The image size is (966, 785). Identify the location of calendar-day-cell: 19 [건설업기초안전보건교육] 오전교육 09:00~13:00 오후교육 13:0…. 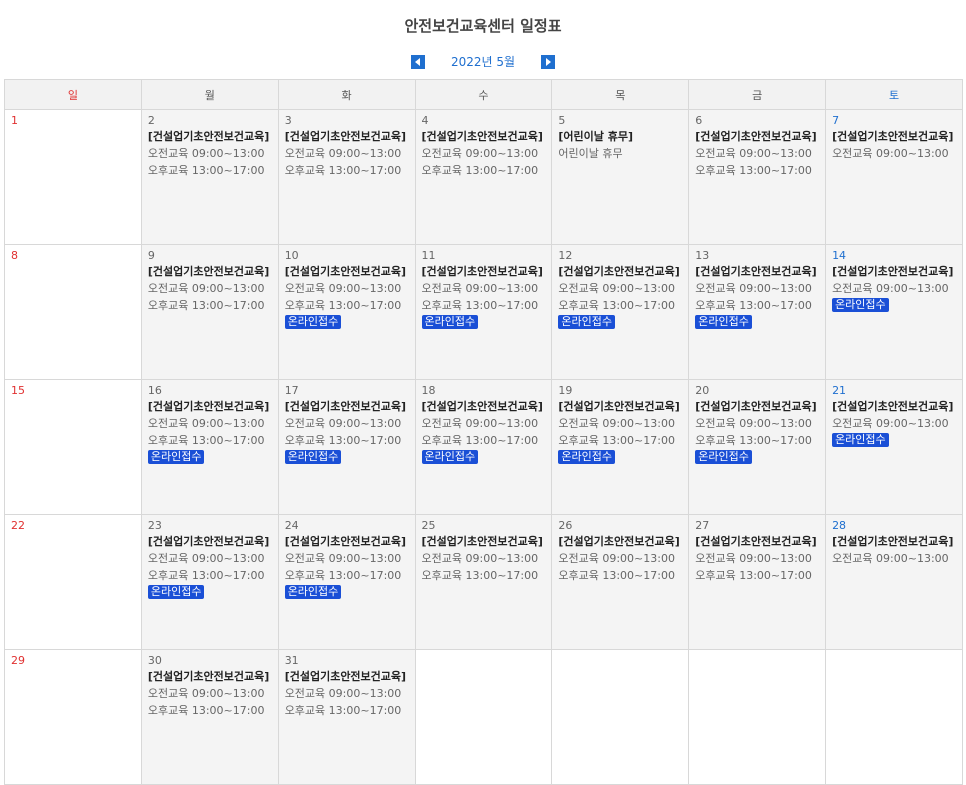
(620, 447).